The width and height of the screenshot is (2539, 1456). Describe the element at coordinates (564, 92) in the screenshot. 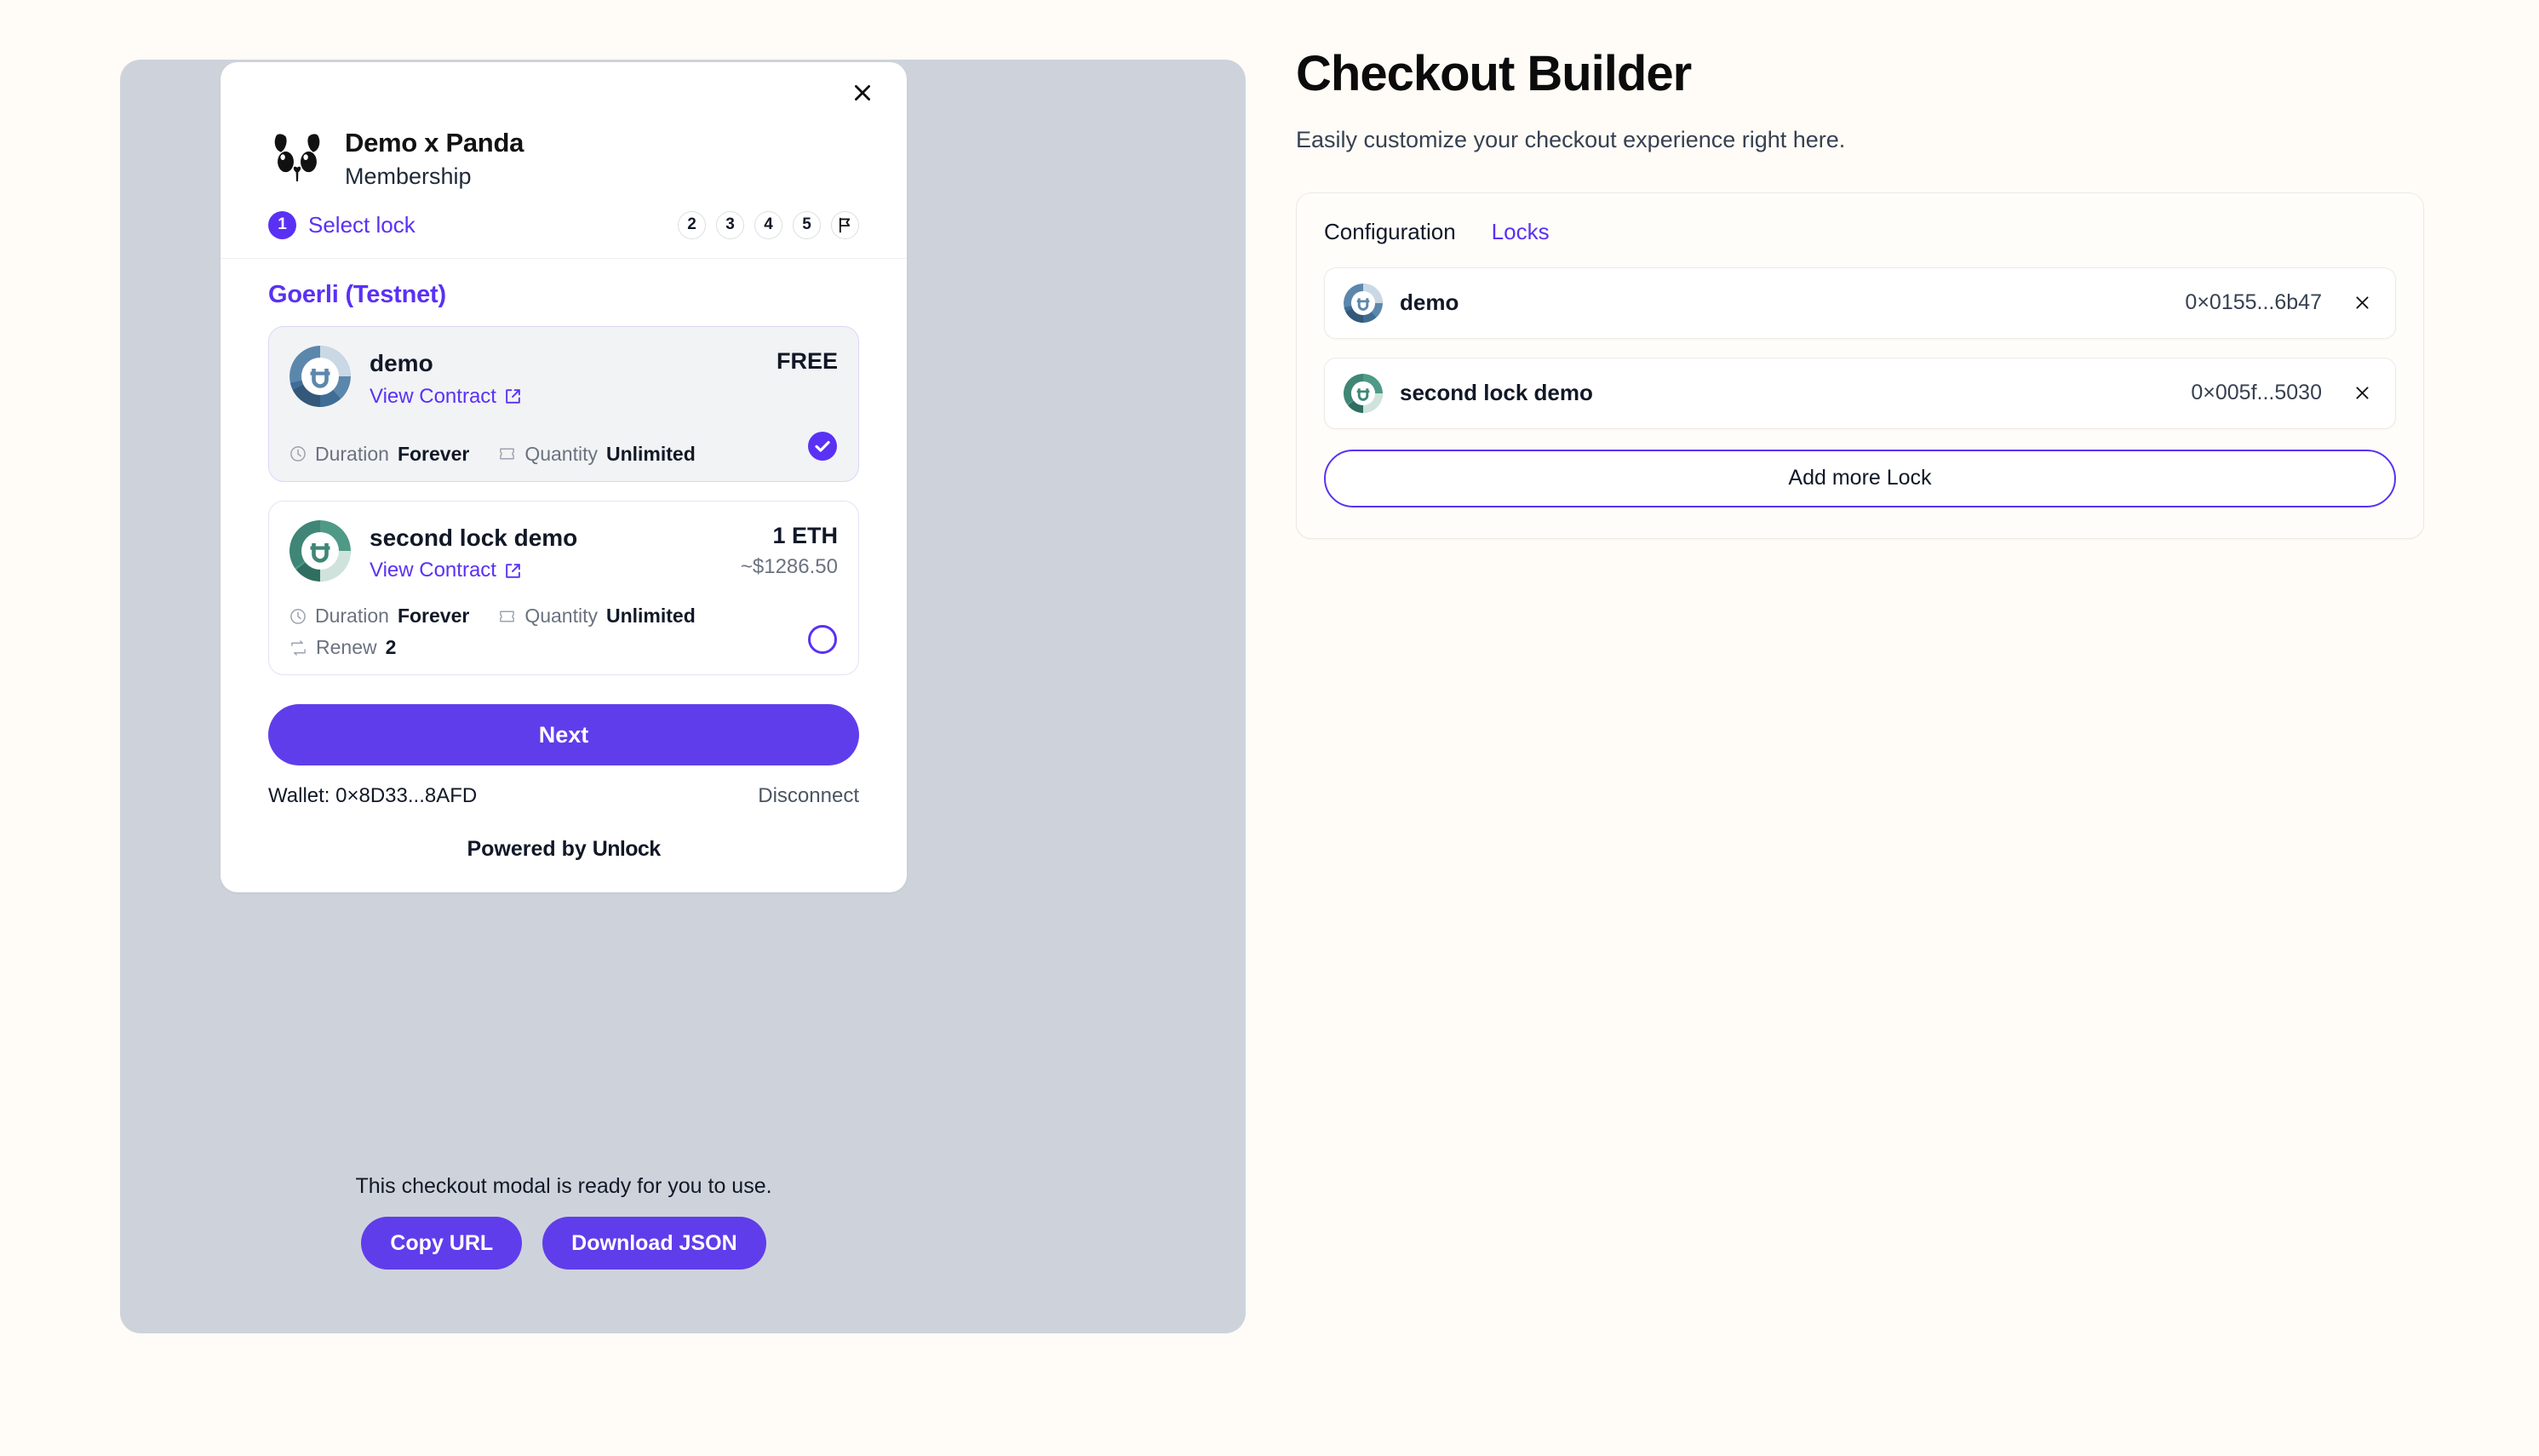

I see `modal-topbar` at that location.